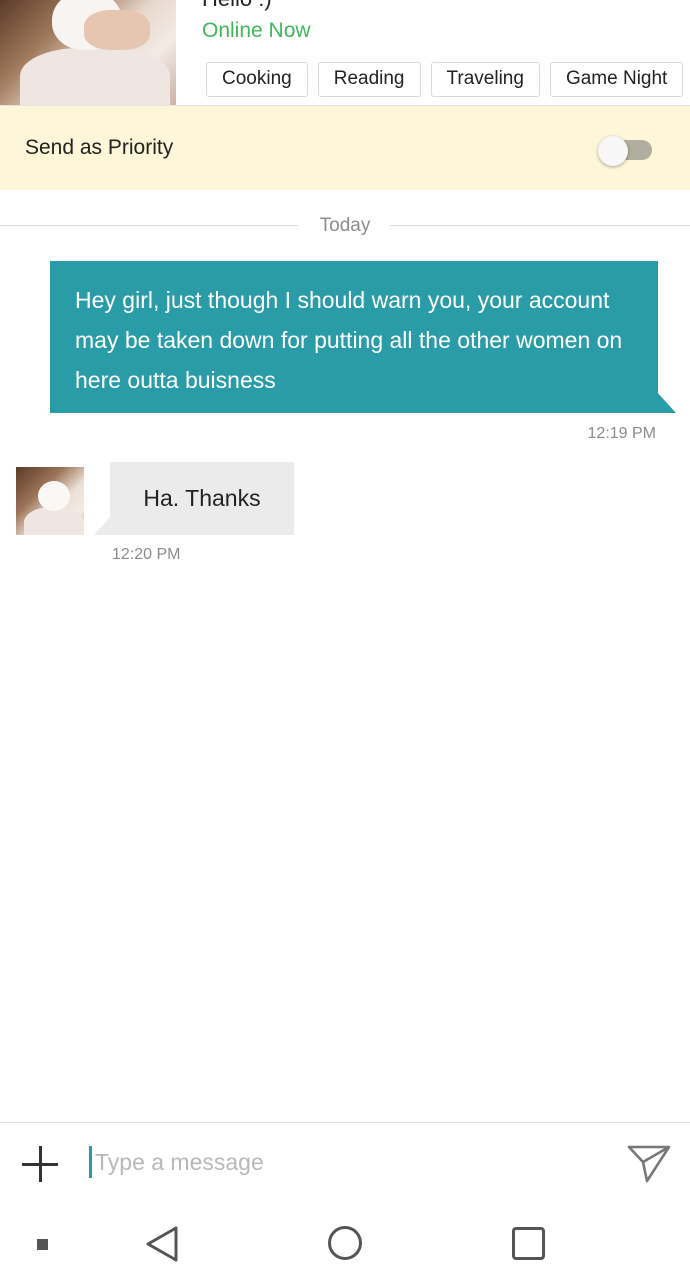 Image resolution: width=690 pixels, height=1285 pixels. I want to click on interest-tag: Game Night, so click(616, 79).